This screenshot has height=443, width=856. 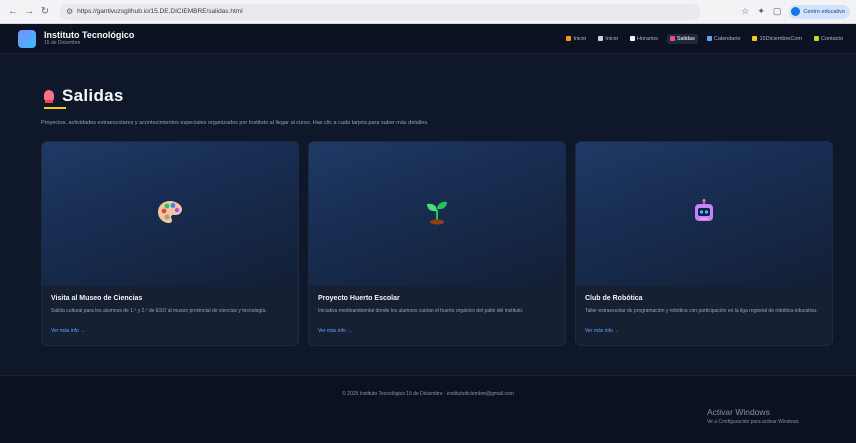 I want to click on logo, so click(x=27, y=38).